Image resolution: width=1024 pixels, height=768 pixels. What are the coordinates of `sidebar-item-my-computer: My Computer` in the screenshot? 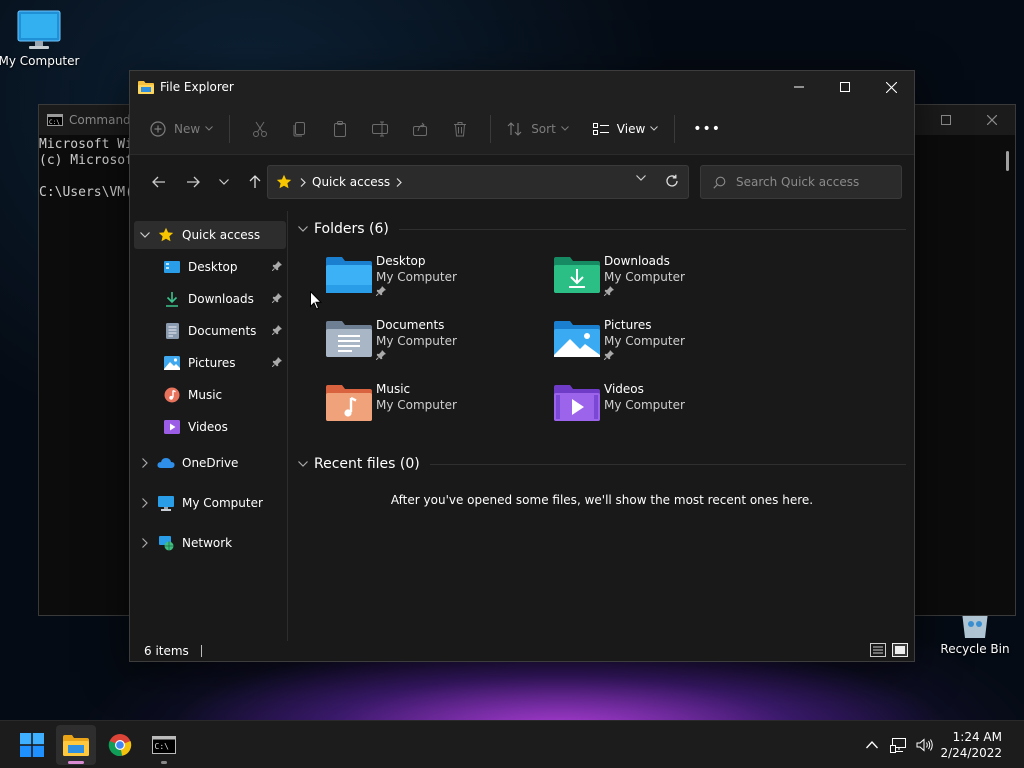 It's located at (210, 503).